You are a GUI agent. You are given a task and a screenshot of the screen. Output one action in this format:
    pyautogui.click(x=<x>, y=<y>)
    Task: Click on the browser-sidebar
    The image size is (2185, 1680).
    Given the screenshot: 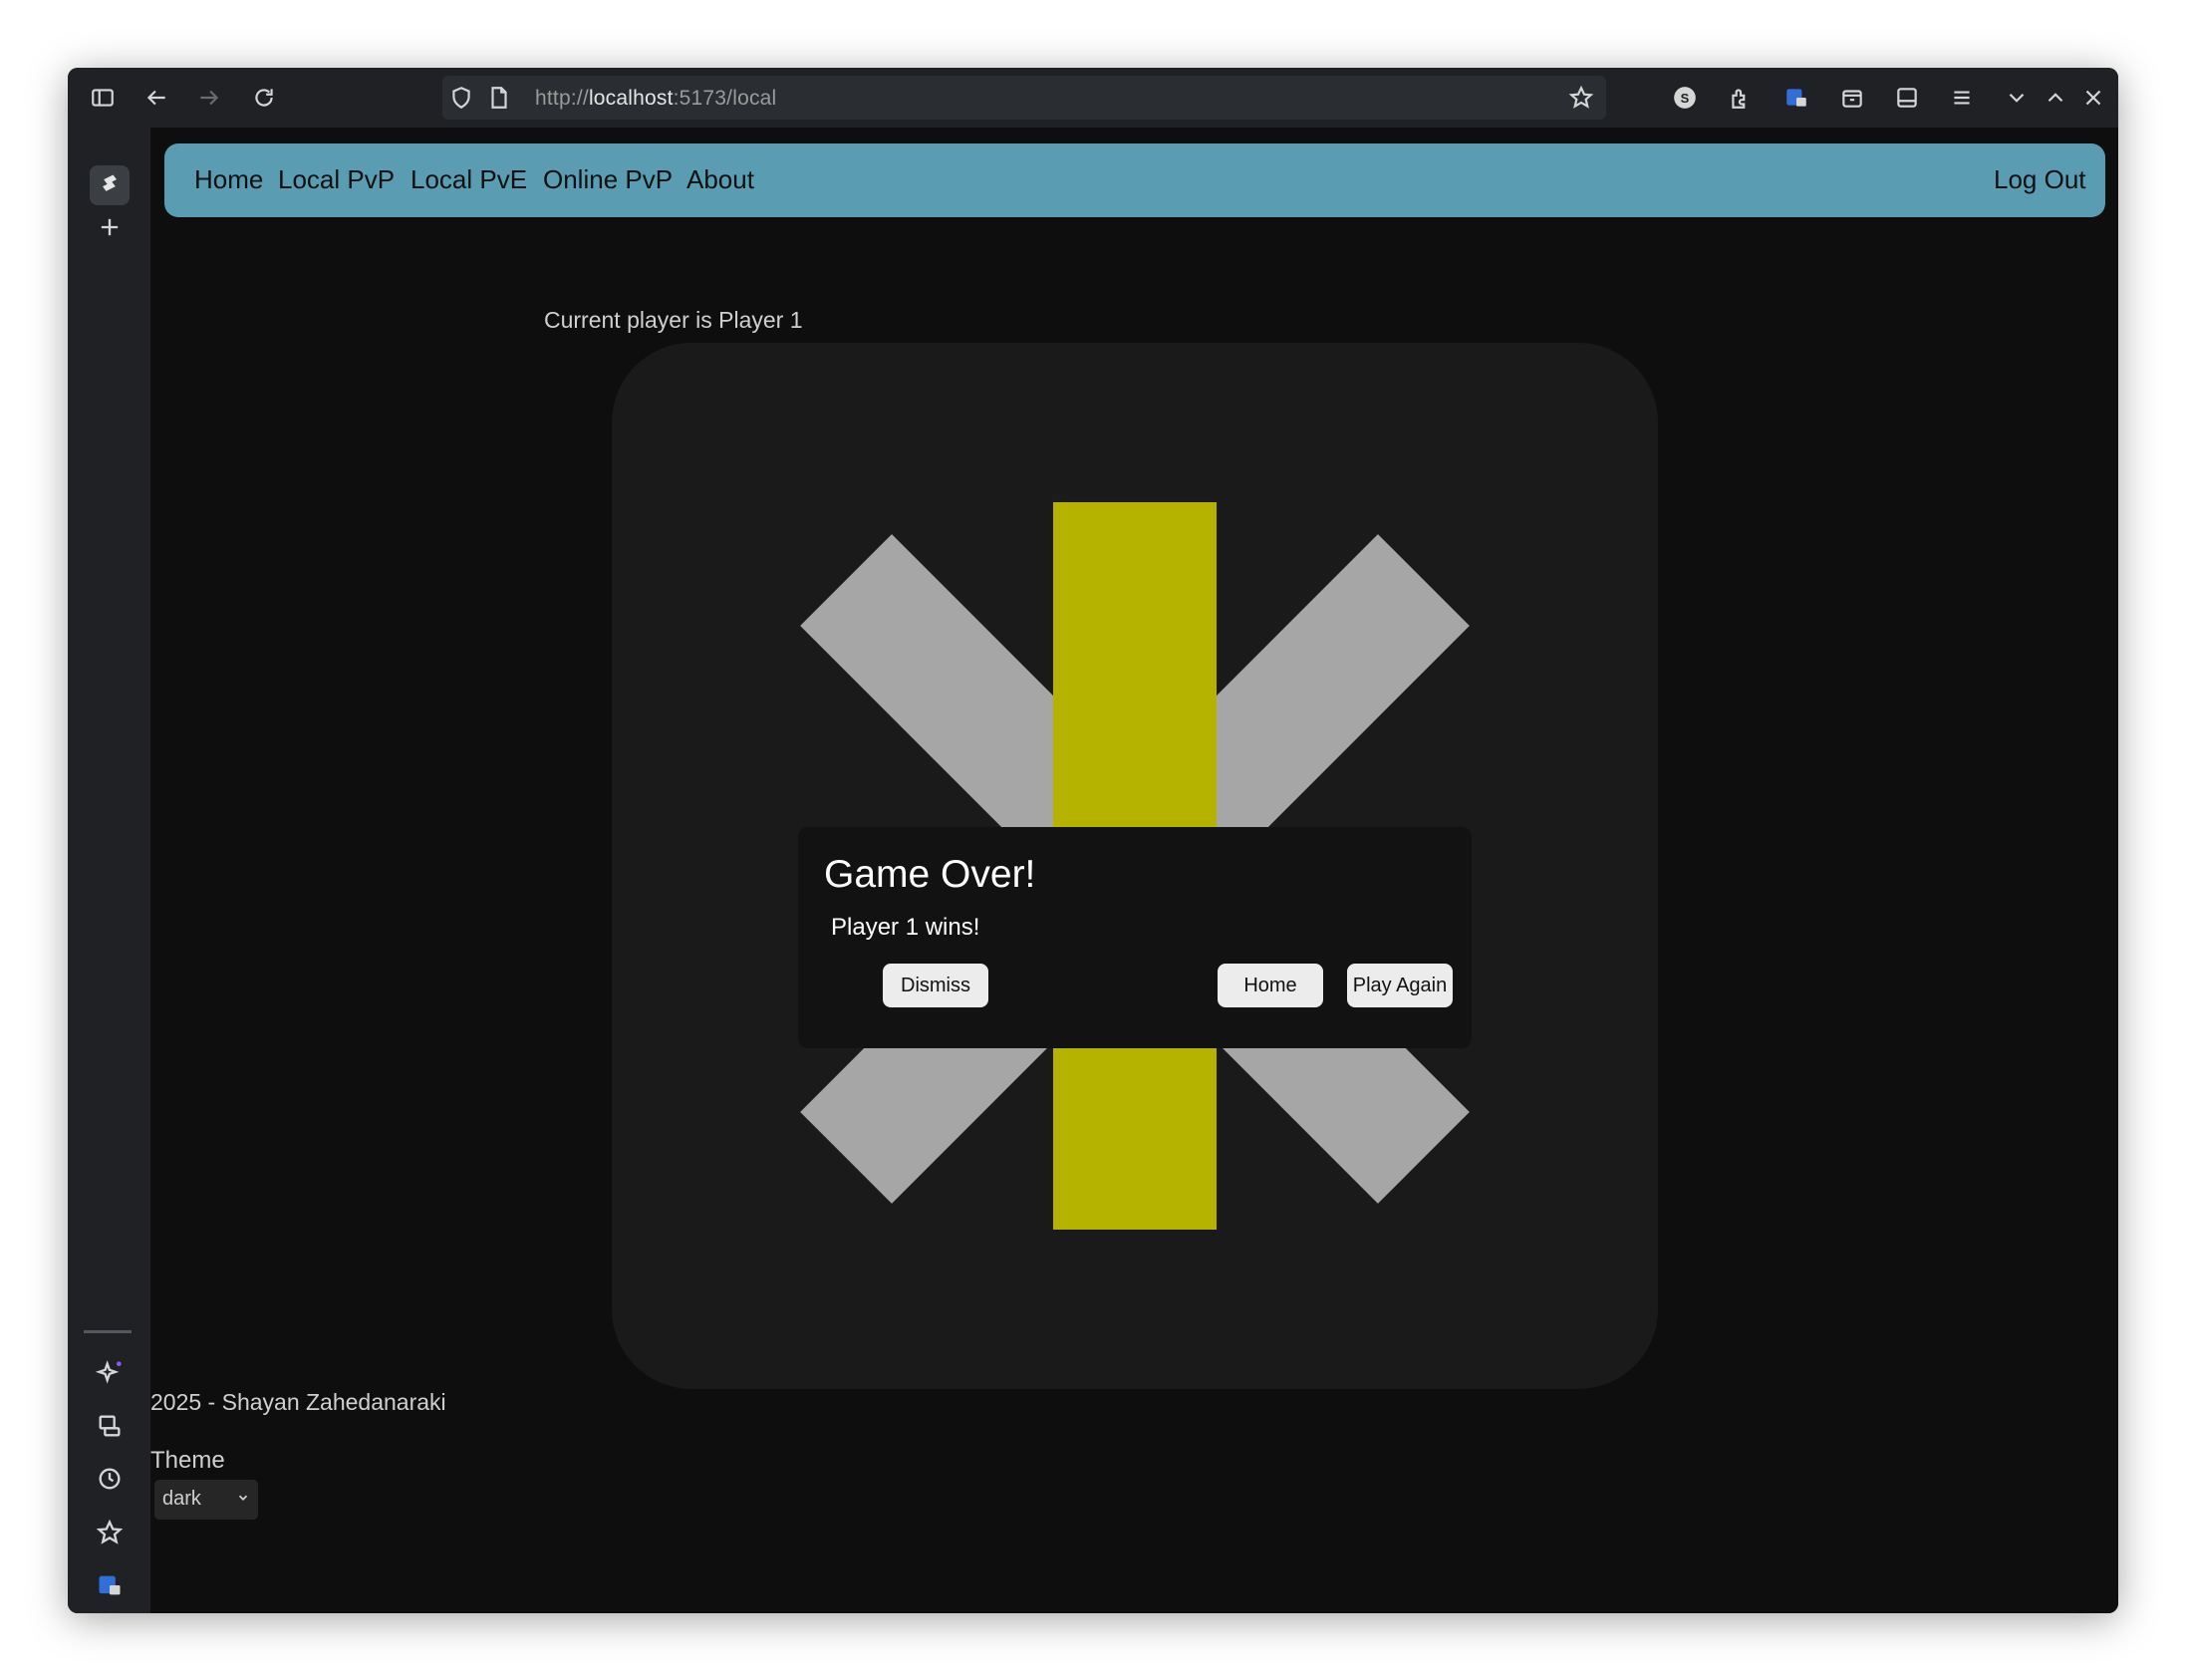 What is the action you would take?
    pyautogui.click(x=109, y=870)
    